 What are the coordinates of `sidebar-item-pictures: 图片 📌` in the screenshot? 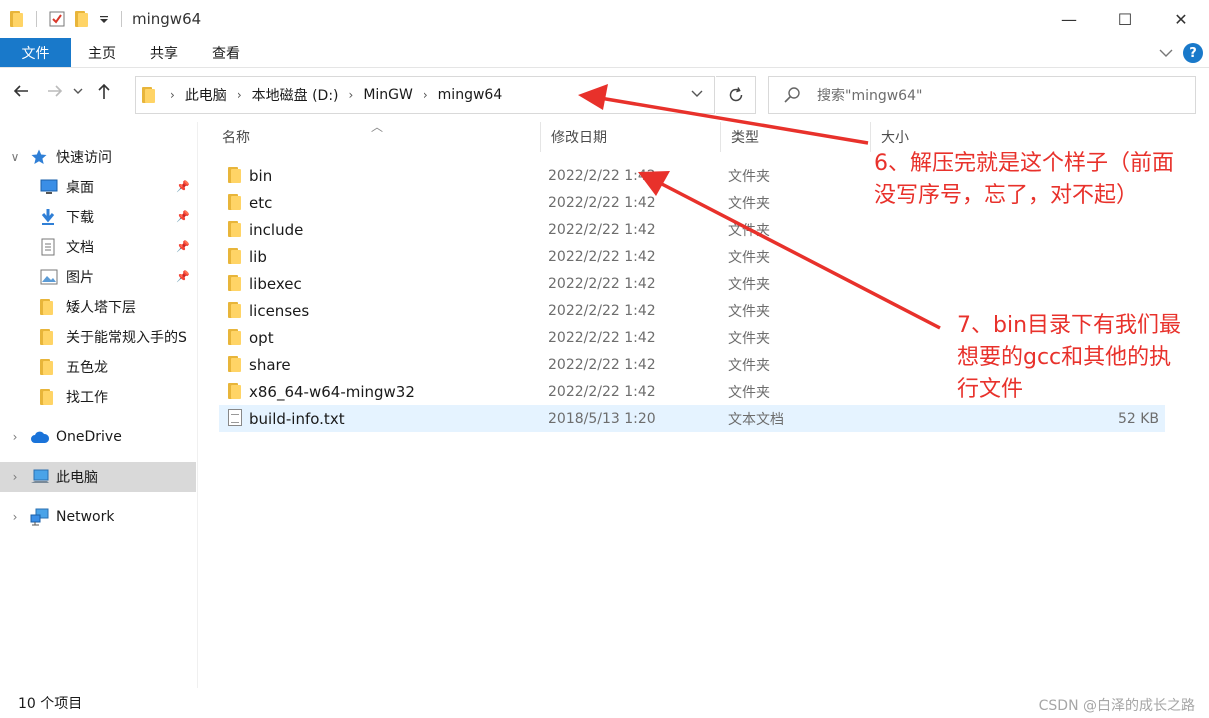 It's located at (98, 277).